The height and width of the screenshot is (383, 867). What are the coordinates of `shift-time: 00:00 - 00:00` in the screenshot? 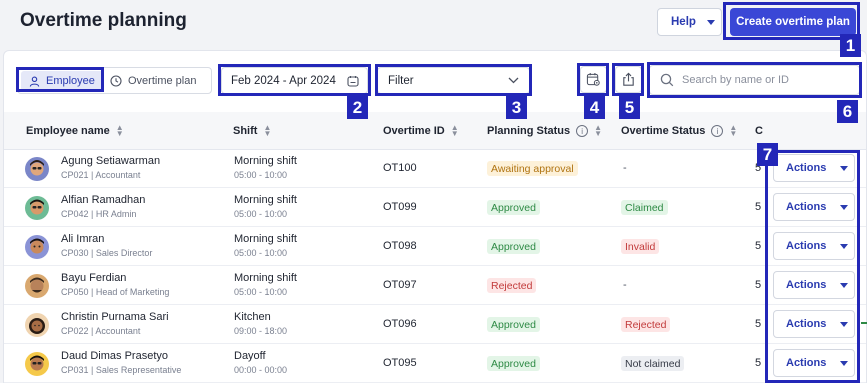 It's located at (261, 370).